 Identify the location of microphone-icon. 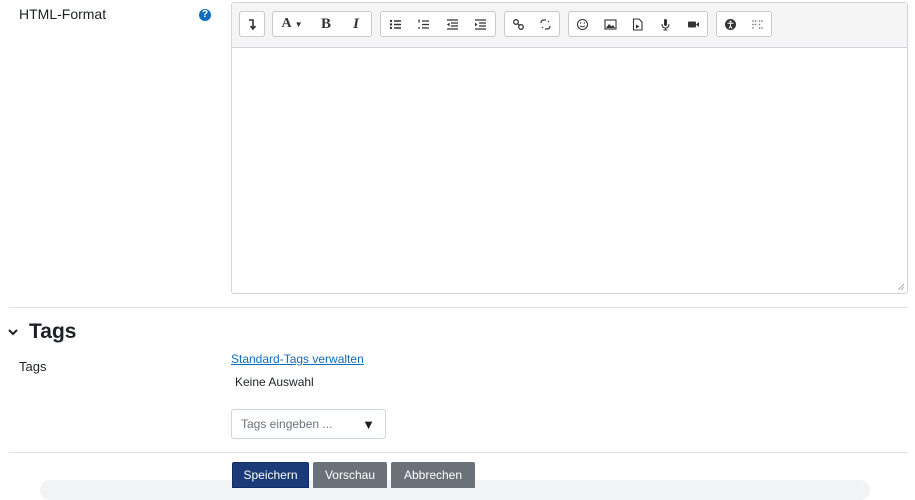
(665, 24).